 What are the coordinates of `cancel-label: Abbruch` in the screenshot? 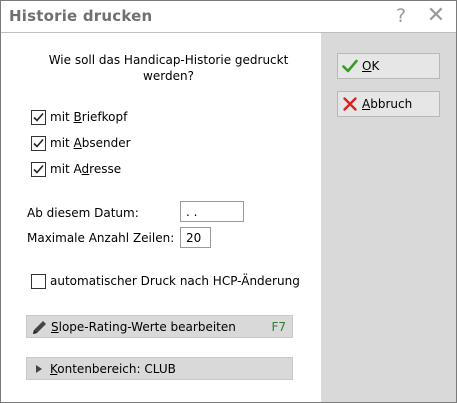 It's located at (387, 104).